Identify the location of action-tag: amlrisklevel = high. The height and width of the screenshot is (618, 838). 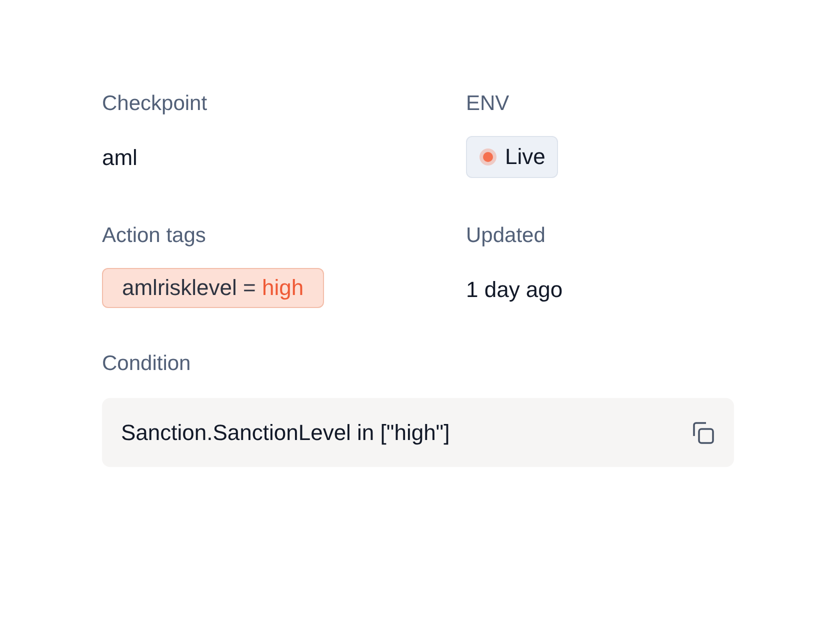
(213, 288).